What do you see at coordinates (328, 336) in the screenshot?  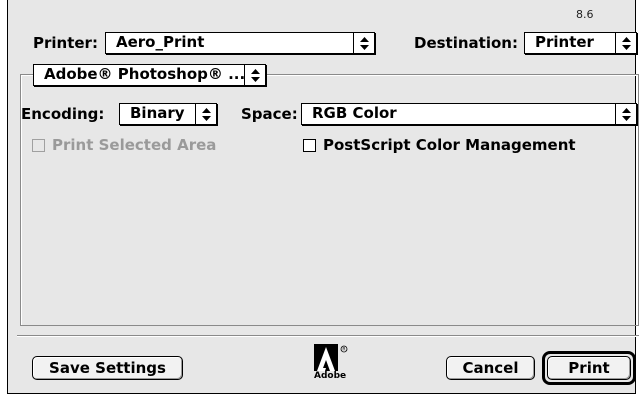 I see `footer-divider` at bounding box center [328, 336].